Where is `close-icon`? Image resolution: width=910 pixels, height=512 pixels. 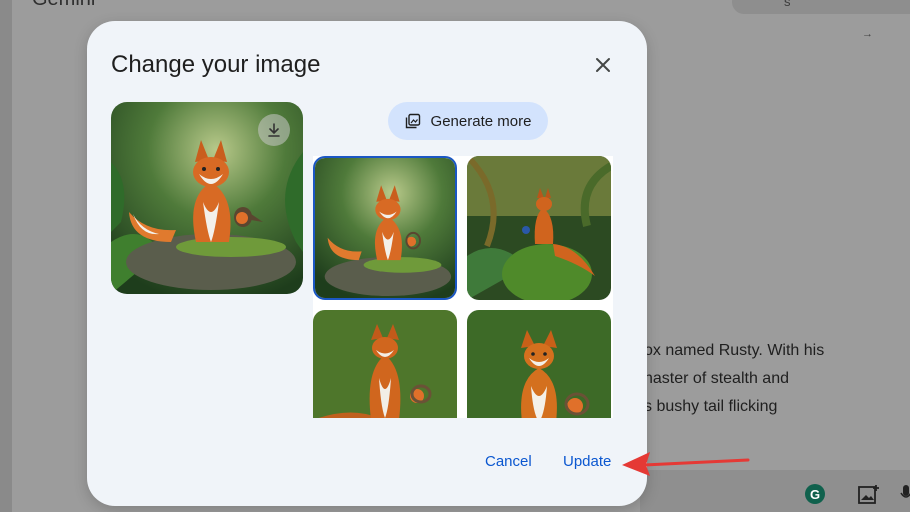 close-icon is located at coordinates (603, 65).